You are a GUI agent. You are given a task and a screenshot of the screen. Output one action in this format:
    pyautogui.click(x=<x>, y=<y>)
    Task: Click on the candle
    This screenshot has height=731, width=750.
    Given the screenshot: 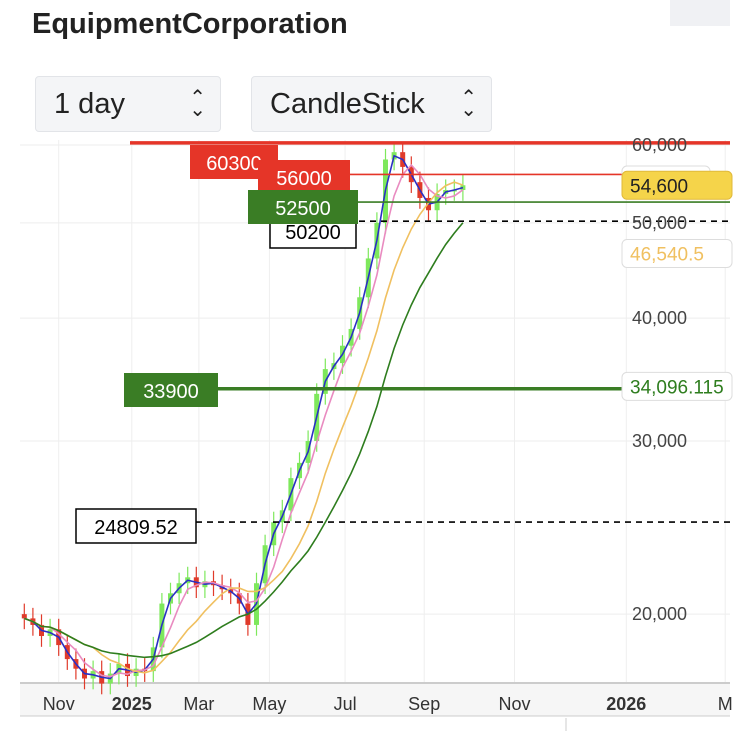 What is the action you would take?
    pyautogui.click(x=24, y=616)
    